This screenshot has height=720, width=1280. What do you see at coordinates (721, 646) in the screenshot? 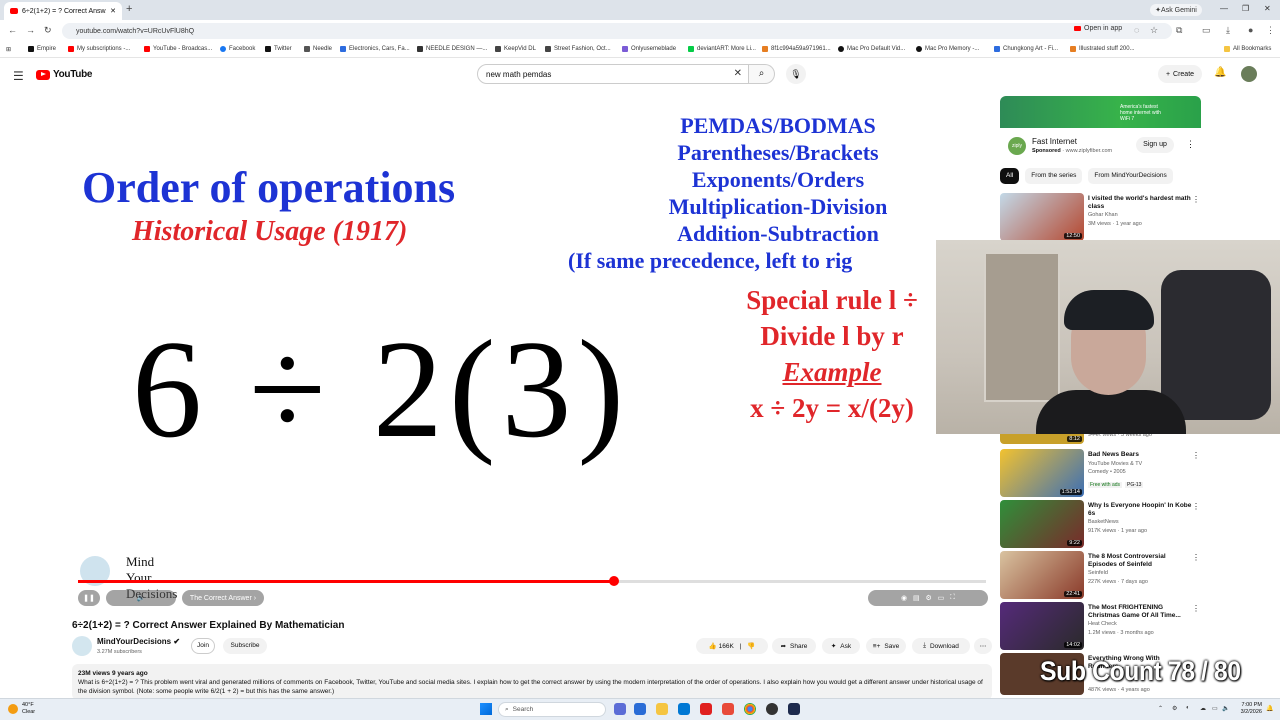
I see `like-button: 👍 166K` at bounding box center [721, 646].